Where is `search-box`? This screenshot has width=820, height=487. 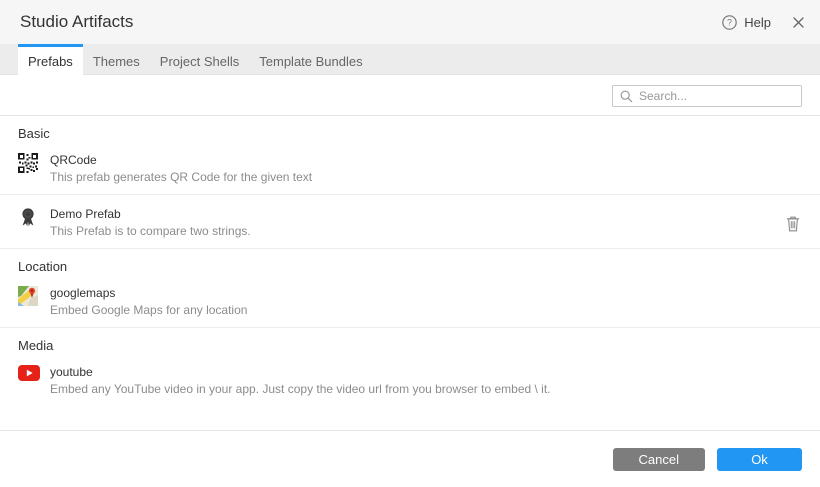
search-box is located at coordinates (707, 96).